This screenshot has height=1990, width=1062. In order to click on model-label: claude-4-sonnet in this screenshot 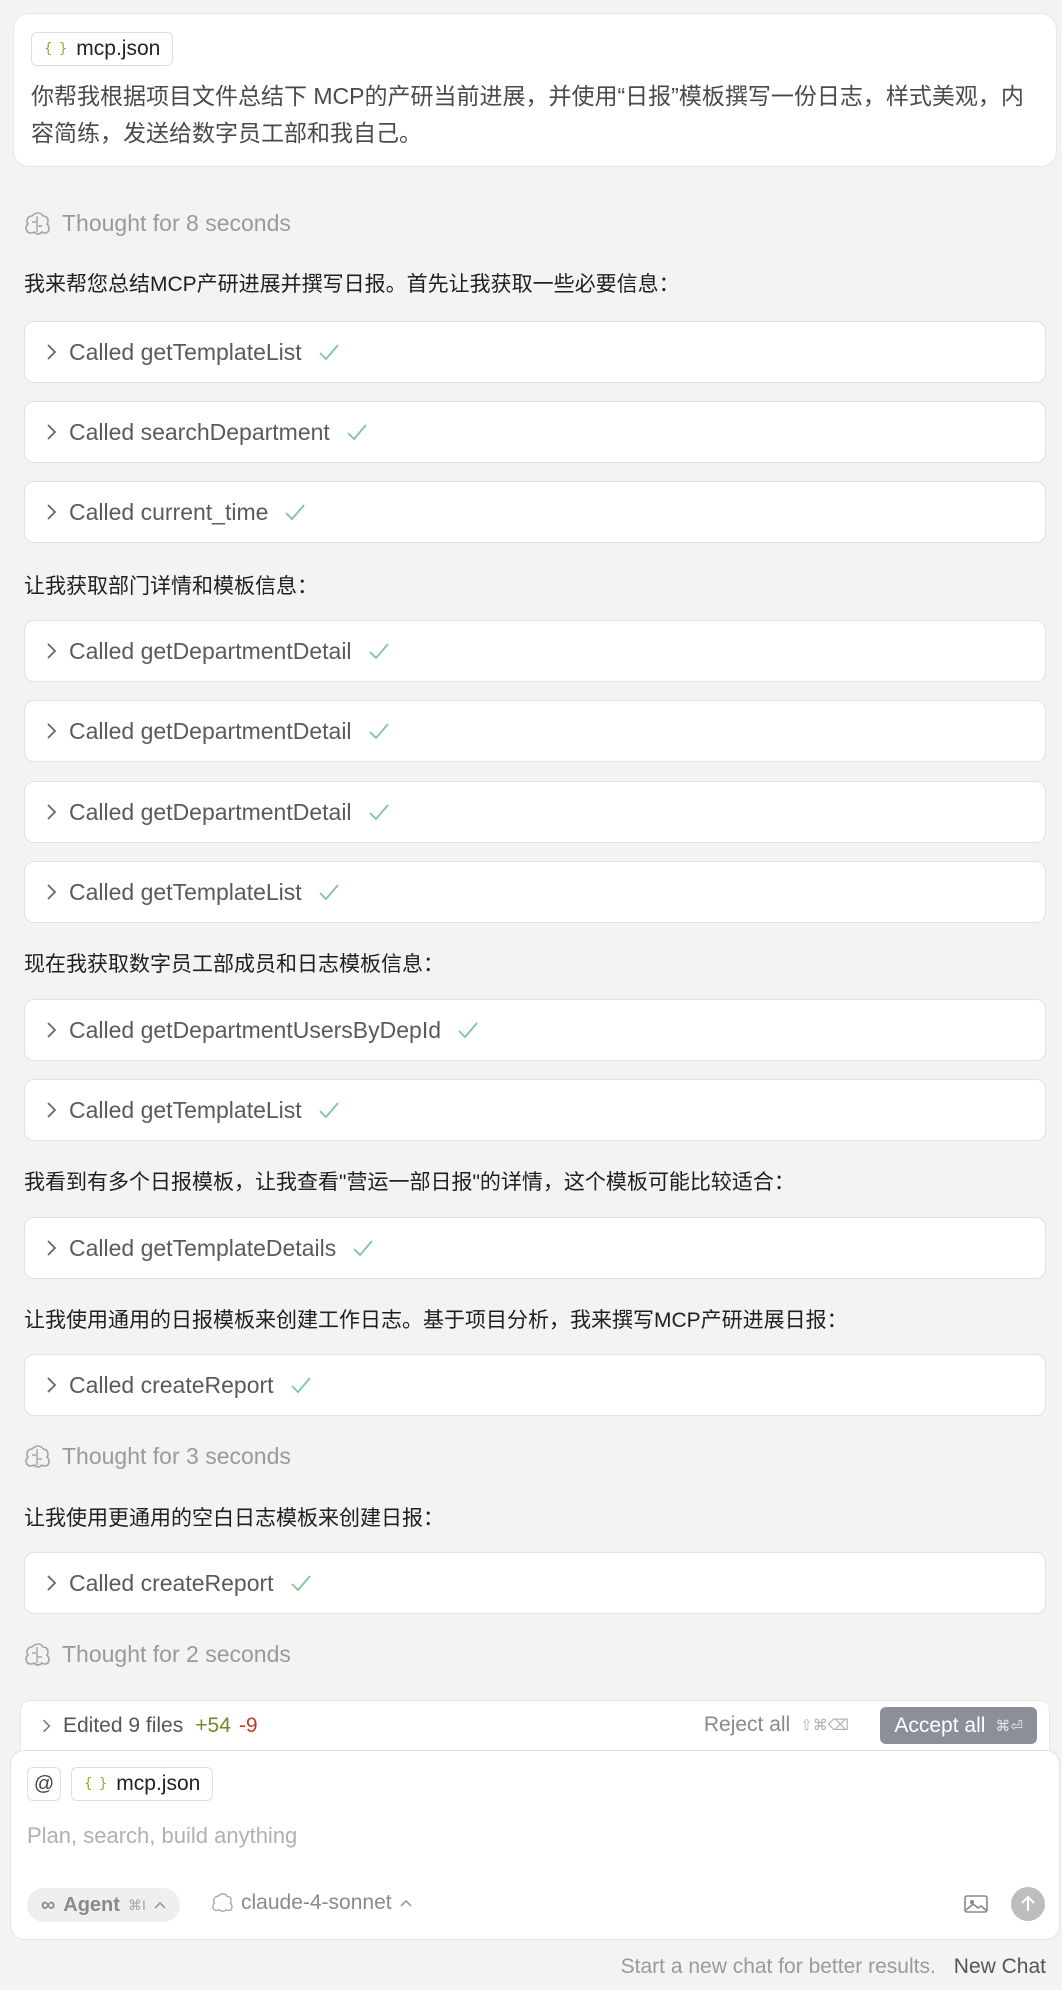, I will do `click(316, 1902)`.